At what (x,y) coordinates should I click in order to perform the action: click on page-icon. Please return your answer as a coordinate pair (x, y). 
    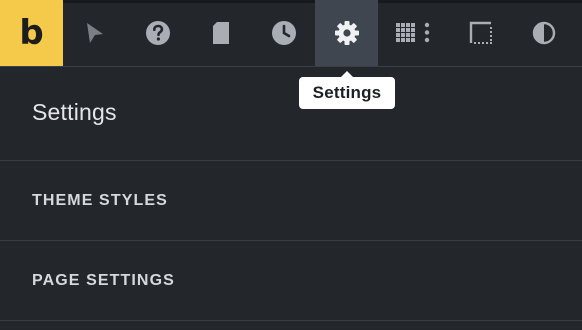
    Looking at the image, I should click on (220, 33).